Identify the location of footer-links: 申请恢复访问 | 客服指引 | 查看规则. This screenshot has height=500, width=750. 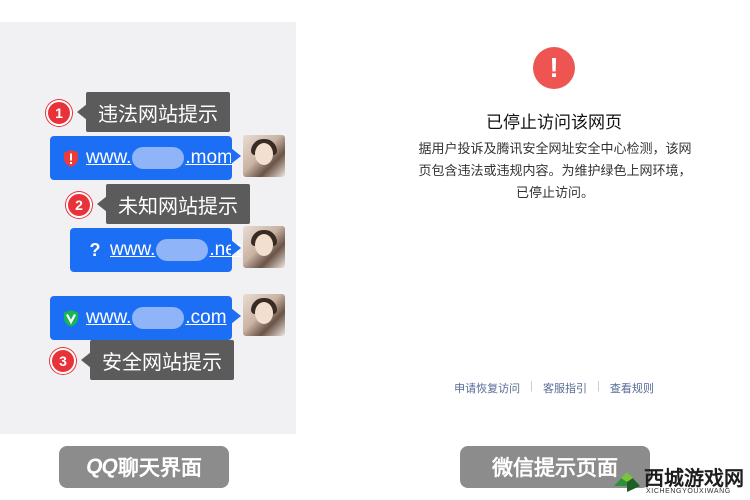
(554, 388).